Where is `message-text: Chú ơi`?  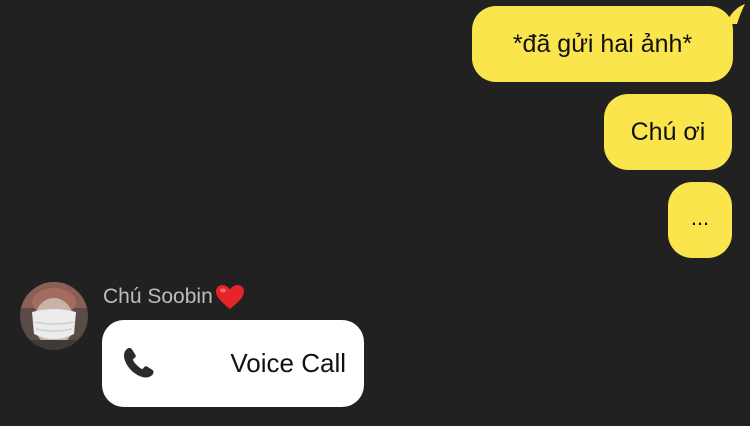 message-text: Chú ơi is located at coordinates (668, 131).